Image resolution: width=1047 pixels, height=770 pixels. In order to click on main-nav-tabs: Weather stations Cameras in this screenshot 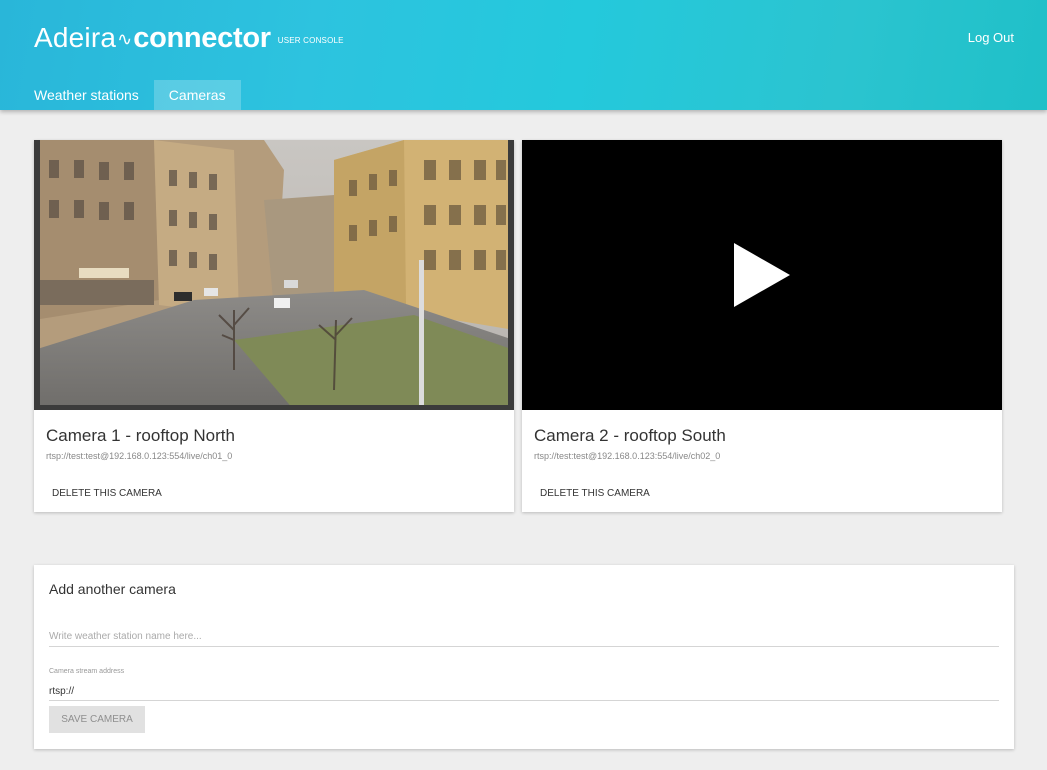, I will do `click(137, 95)`.